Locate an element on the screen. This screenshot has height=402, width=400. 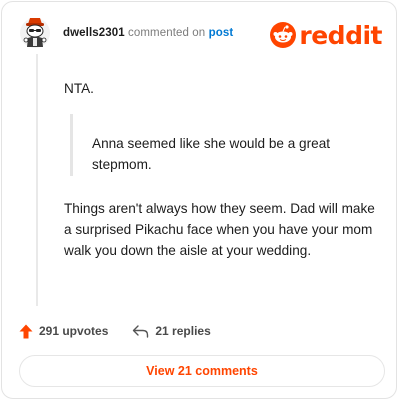
view-comments-button: View 21 comments is located at coordinates (202, 371).